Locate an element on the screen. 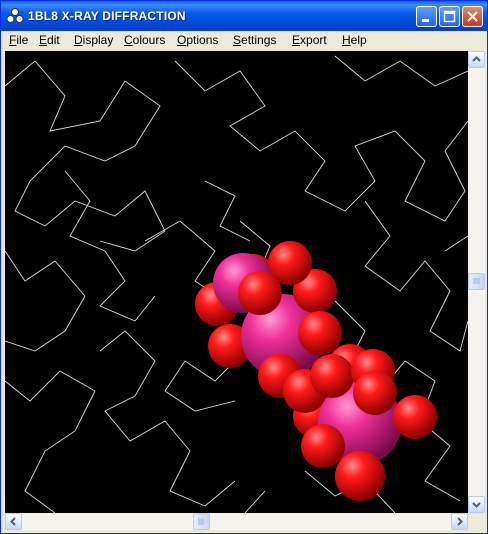 Image resolution: width=488 pixels, height=534 pixels. scroll-right-button is located at coordinates (459, 521).